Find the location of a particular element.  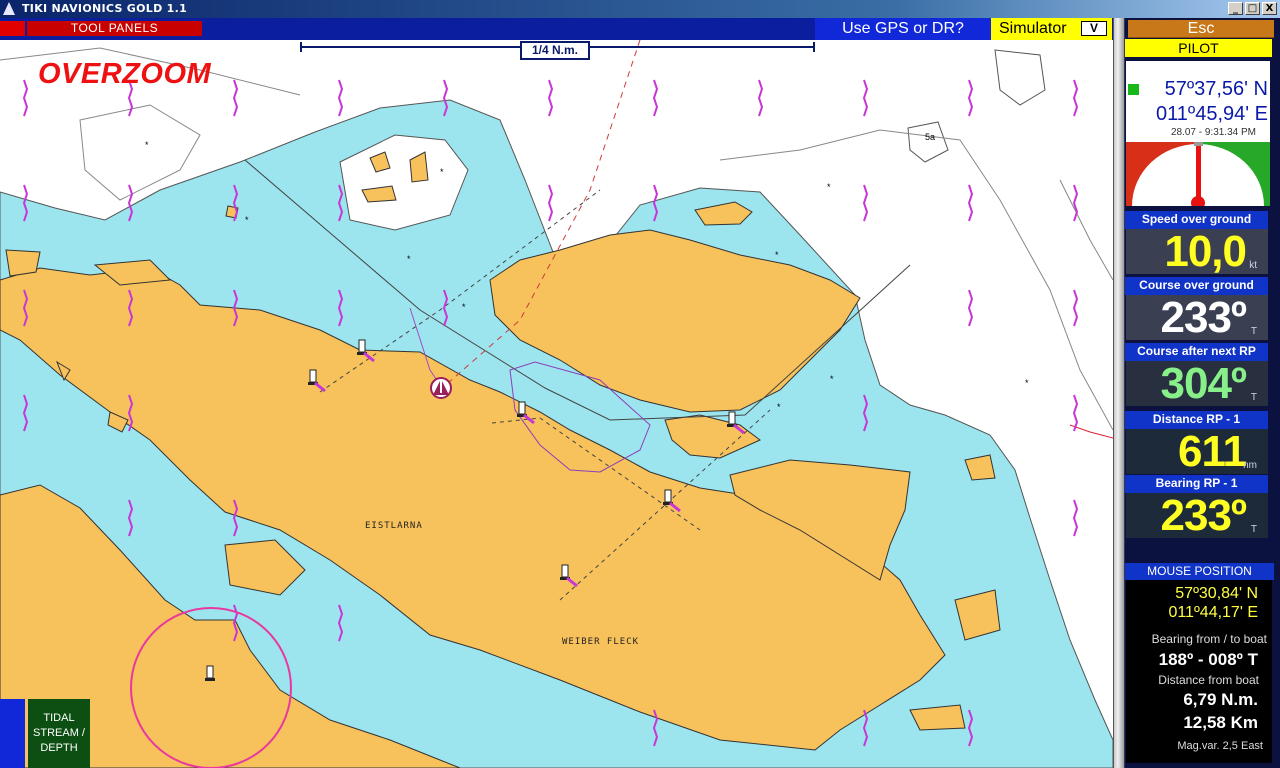

mode-select: Simulator V is located at coordinates (1051, 29).